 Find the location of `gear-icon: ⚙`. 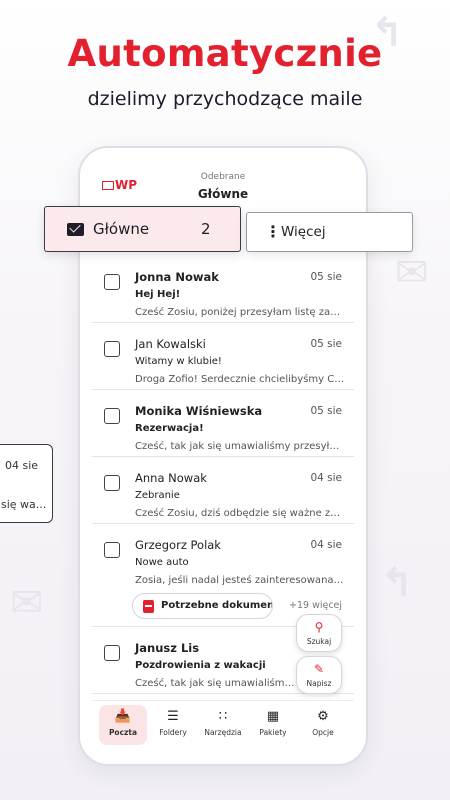

gear-icon: ⚙ is located at coordinates (323, 716).